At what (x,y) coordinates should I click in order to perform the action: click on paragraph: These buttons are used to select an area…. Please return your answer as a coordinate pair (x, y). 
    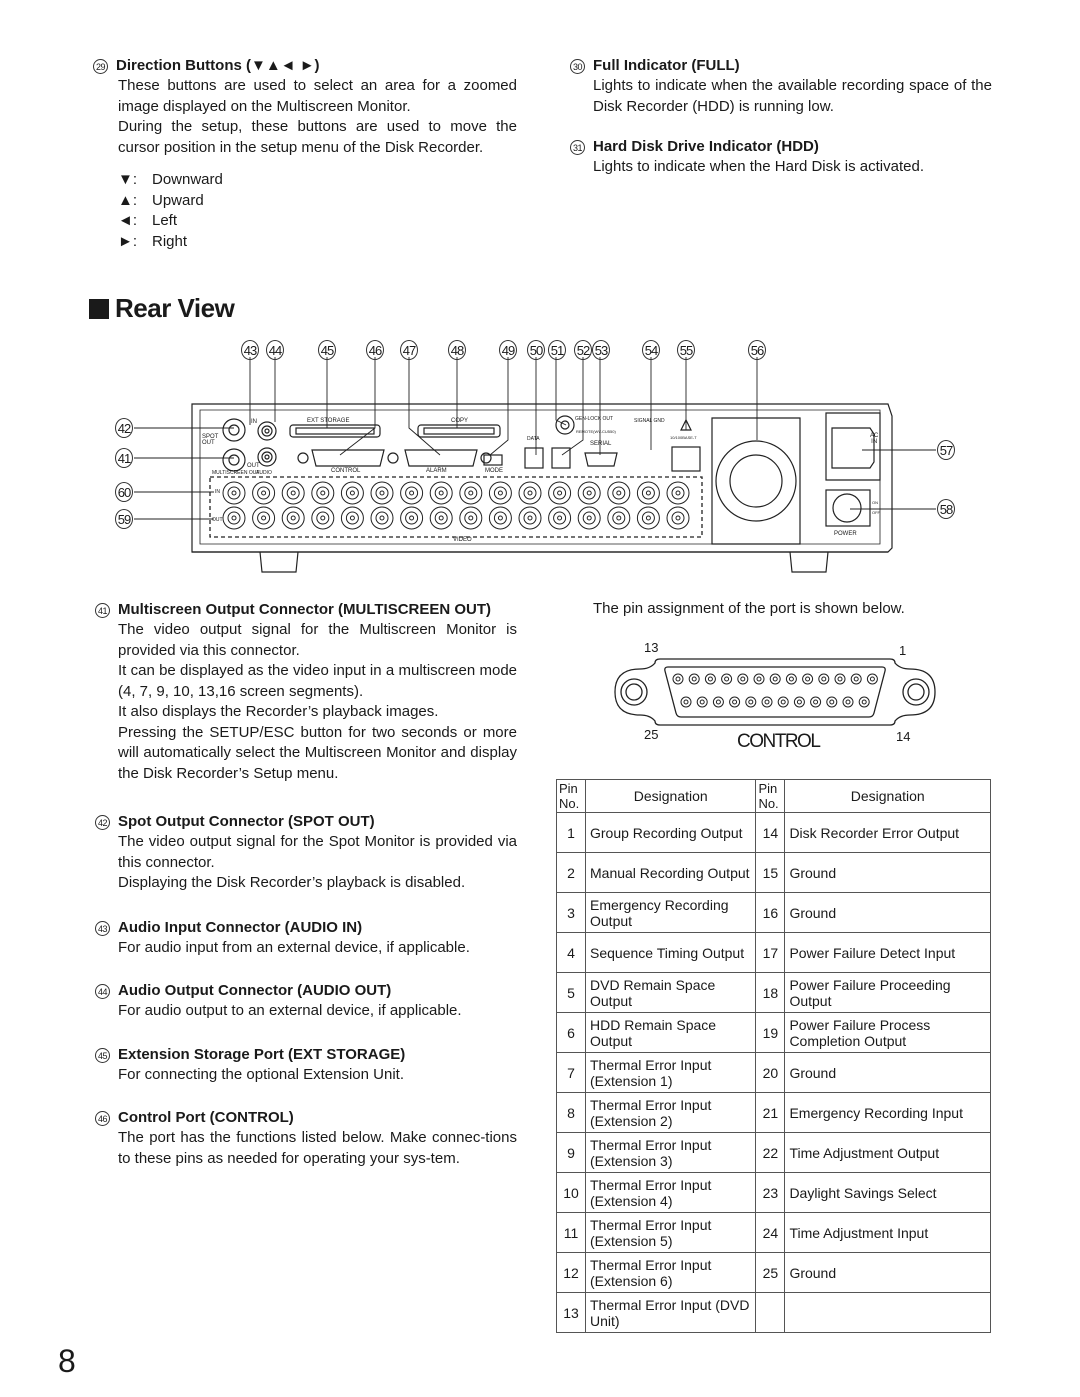
    Looking at the image, I should click on (317, 96).